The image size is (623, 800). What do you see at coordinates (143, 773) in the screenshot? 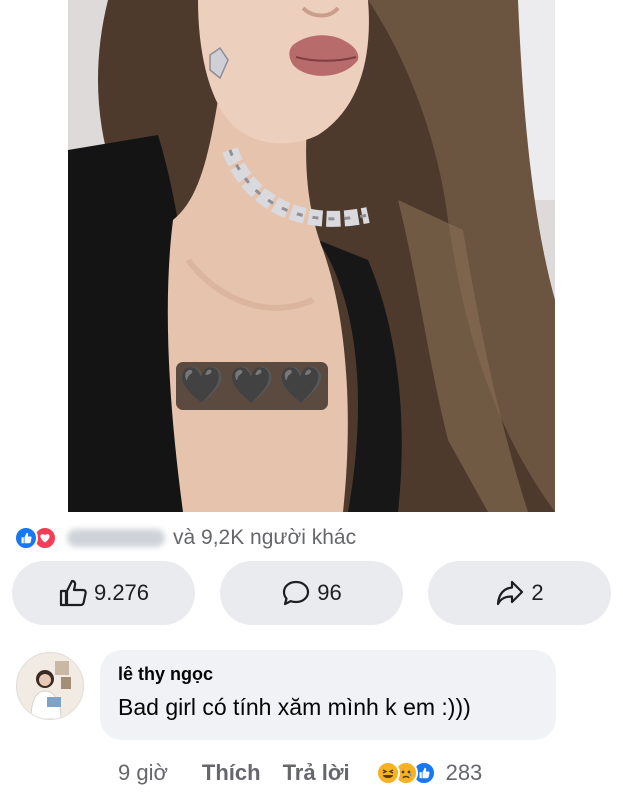
I see `comment-time: 9 giờ` at bounding box center [143, 773].